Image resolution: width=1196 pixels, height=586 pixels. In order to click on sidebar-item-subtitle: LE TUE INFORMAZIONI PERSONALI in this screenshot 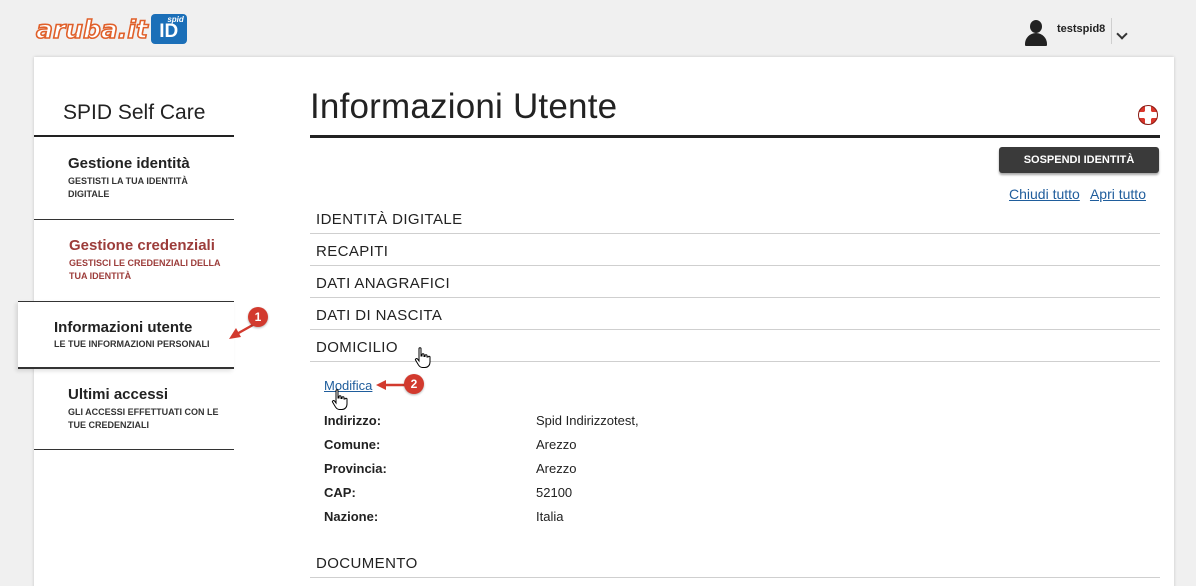, I will do `click(132, 344)`.